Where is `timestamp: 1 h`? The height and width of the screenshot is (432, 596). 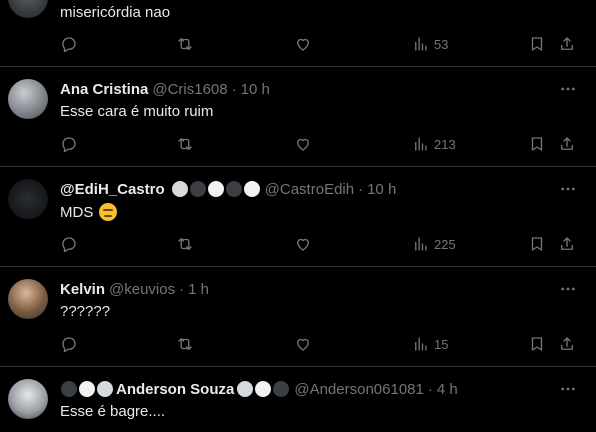
timestamp: 1 h is located at coordinates (198, 289).